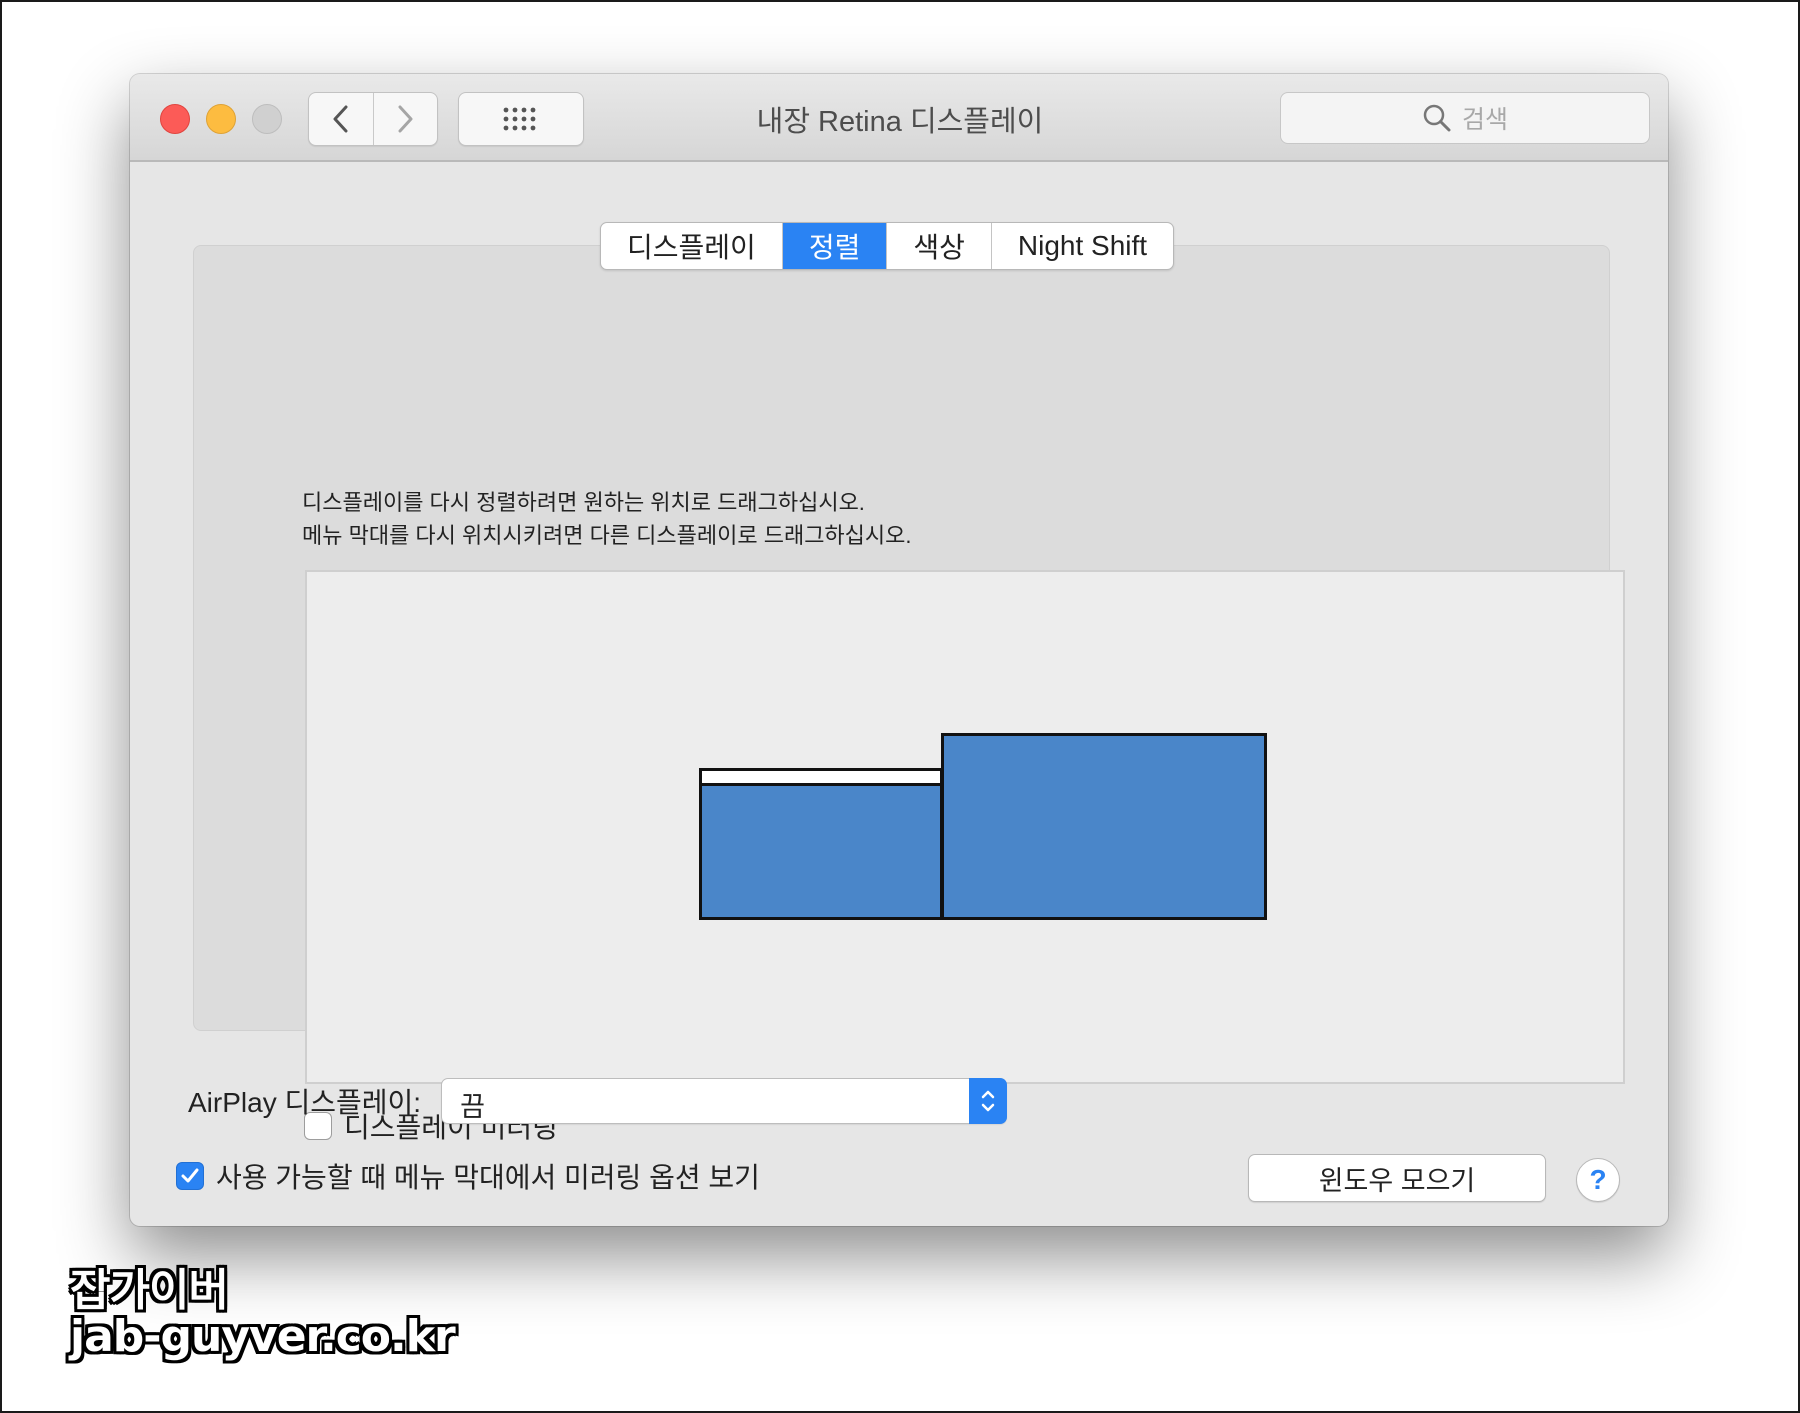  I want to click on airplay-label: AirPlay 디스플레이:, so click(305, 1102).